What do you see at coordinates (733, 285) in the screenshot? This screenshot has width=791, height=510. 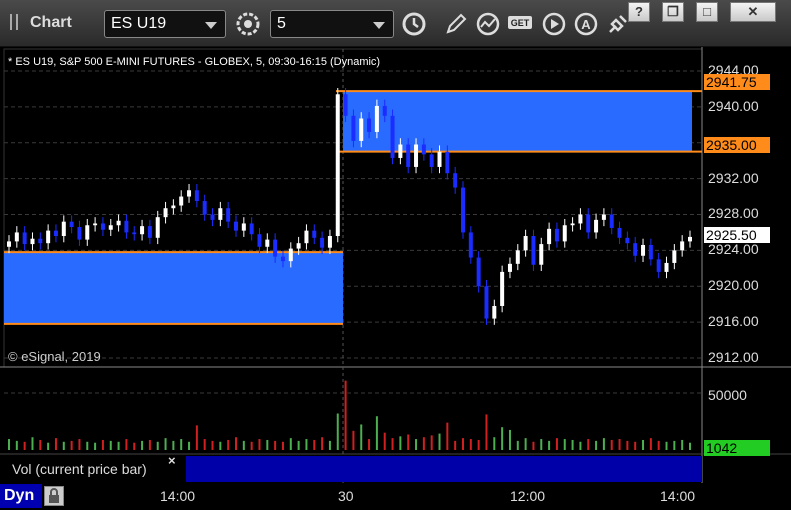 I see `price-tick-label: 2920.00` at bounding box center [733, 285].